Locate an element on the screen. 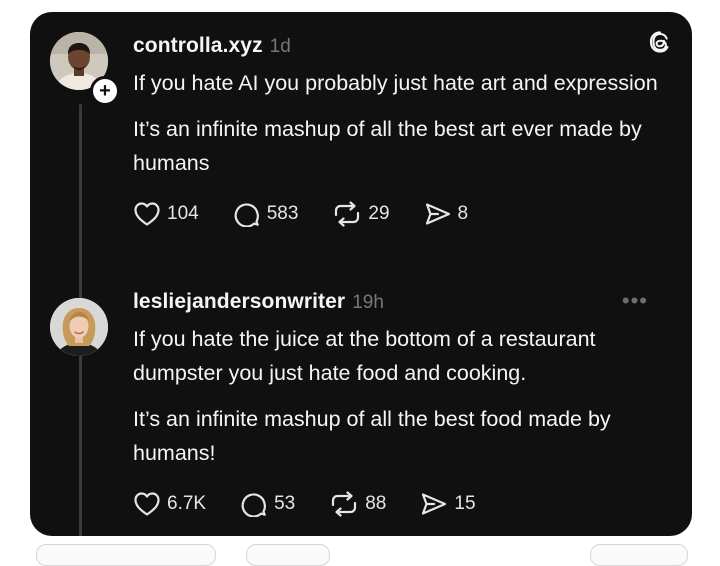  share-count: 8 is located at coordinates (463, 213).